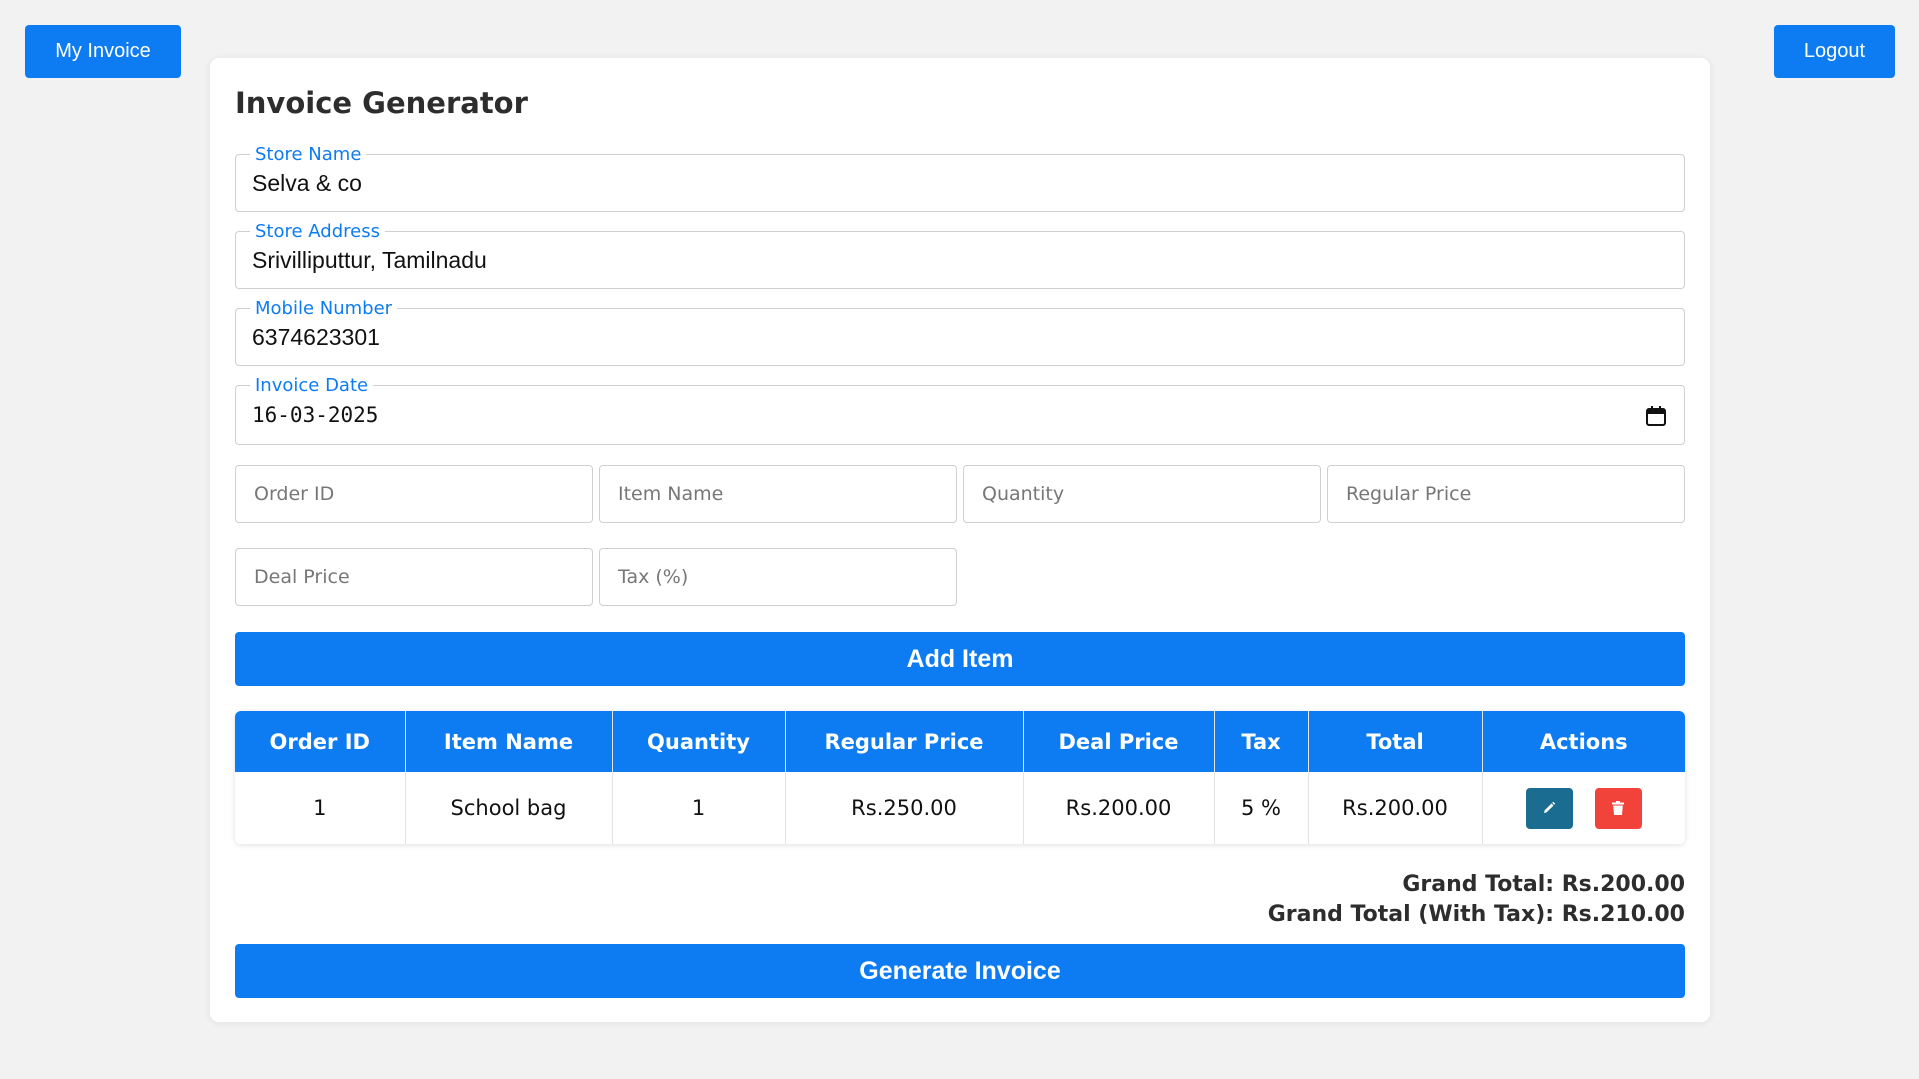 Image resolution: width=1919 pixels, height=1079 pixels. I want to click on cell-quantity: 1, so click(699, 808).